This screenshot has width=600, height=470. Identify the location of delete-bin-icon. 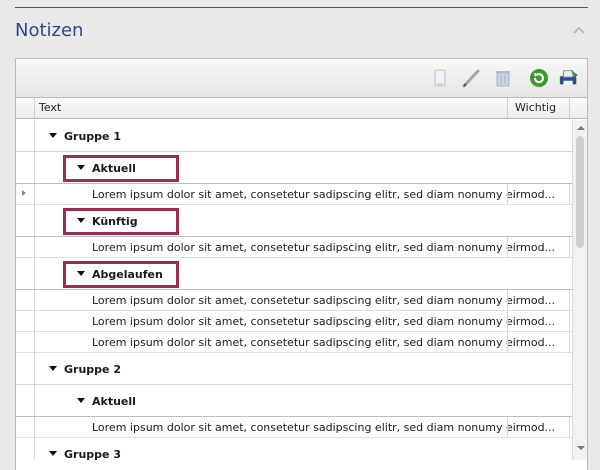
(503, 78).